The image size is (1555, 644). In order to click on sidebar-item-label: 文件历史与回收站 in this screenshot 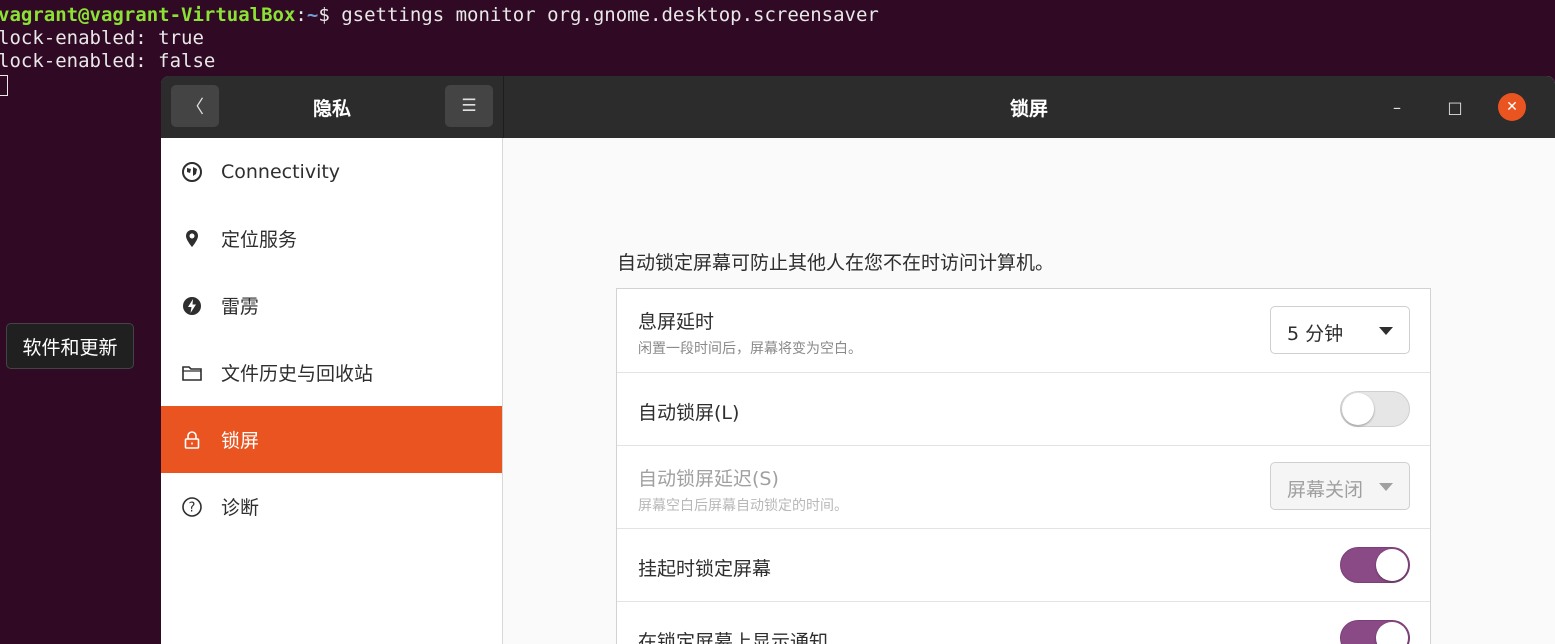, I will do `click(297, 374)`.